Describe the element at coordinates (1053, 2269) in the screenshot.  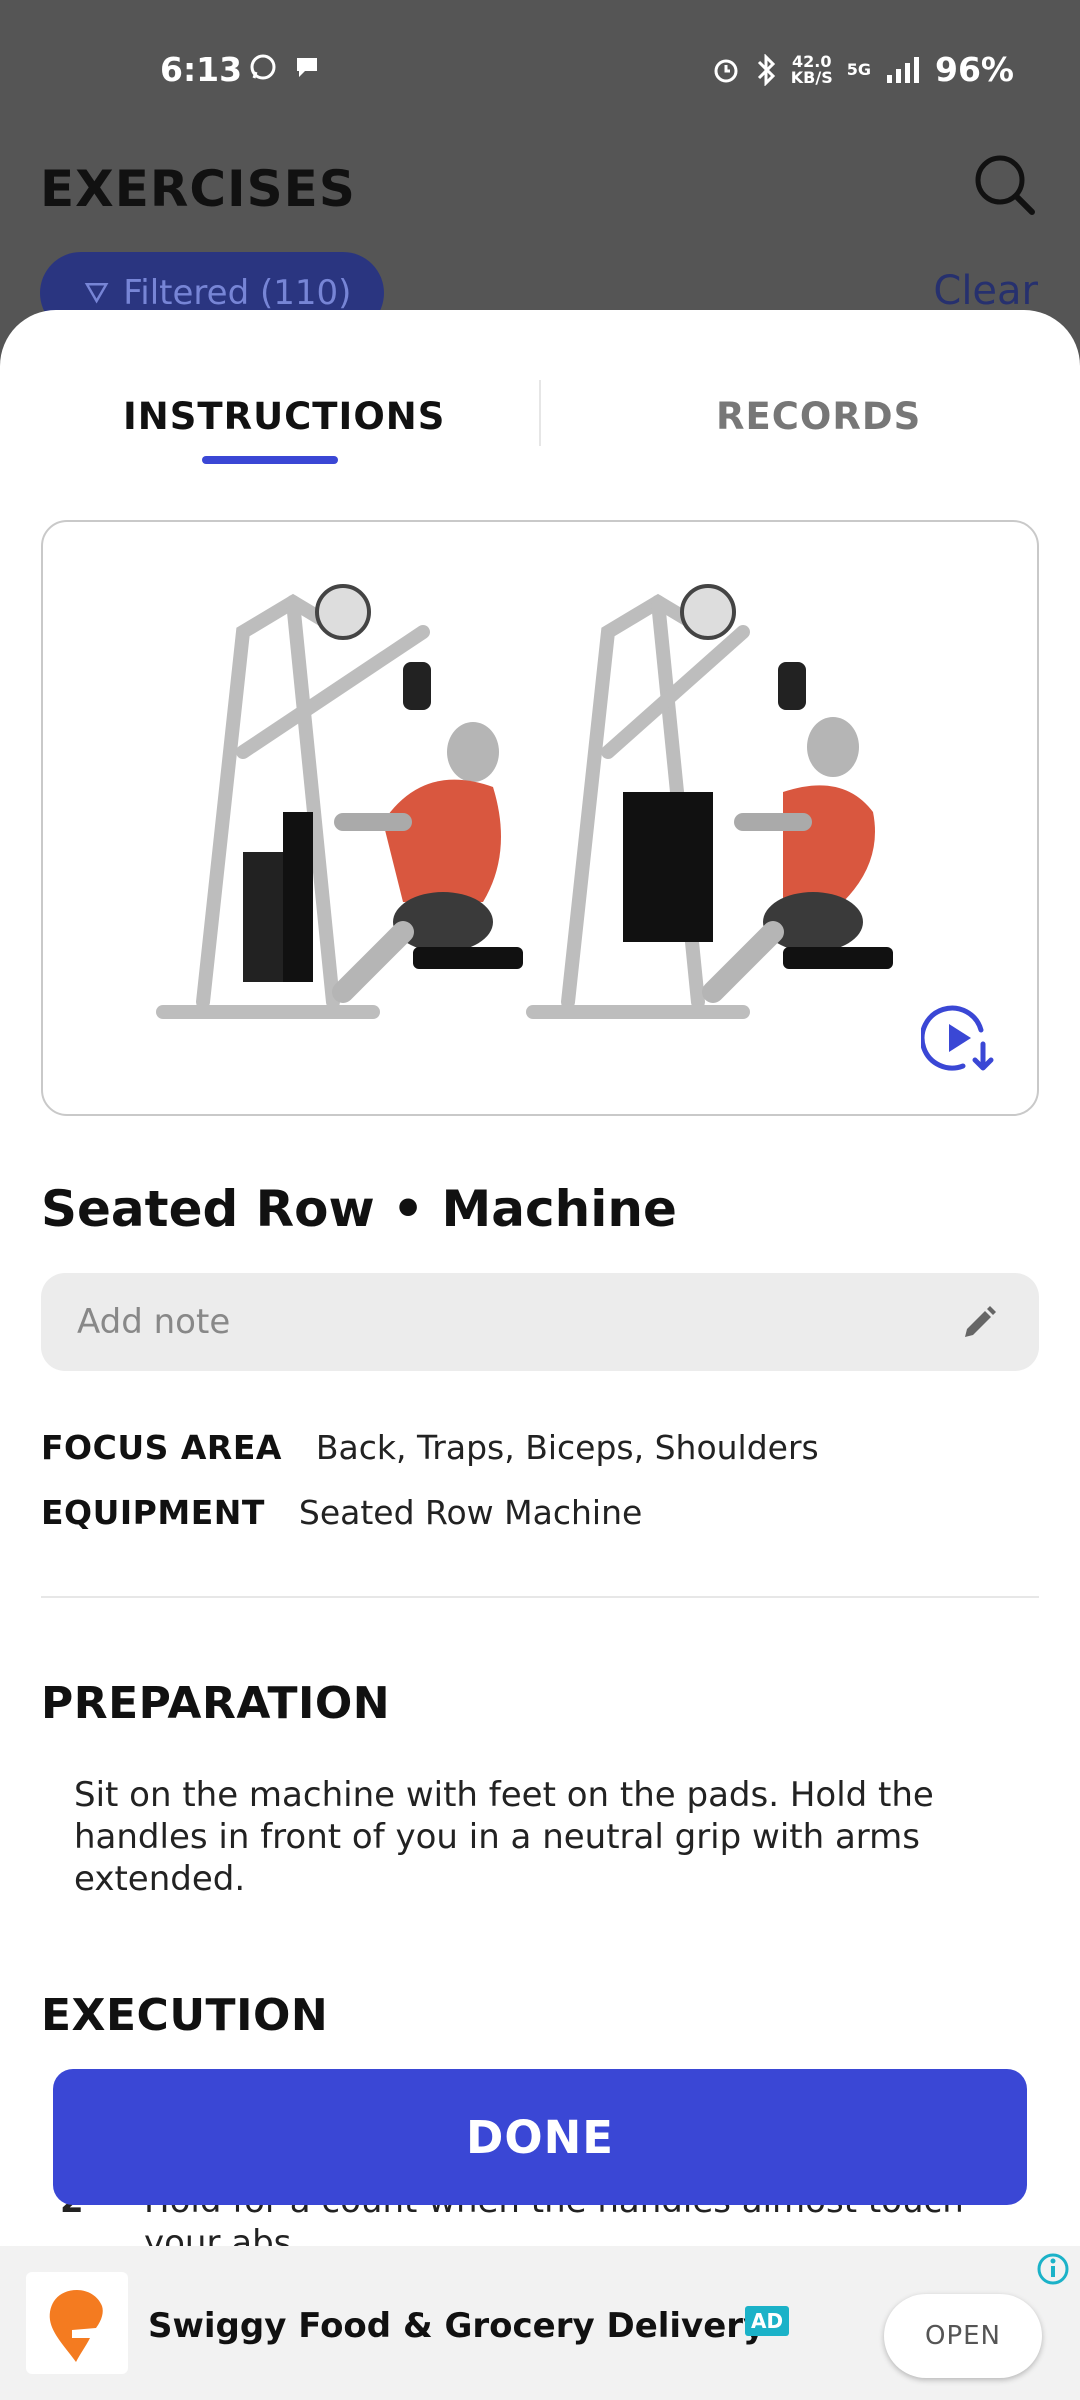
I see `info-icon` at that location.